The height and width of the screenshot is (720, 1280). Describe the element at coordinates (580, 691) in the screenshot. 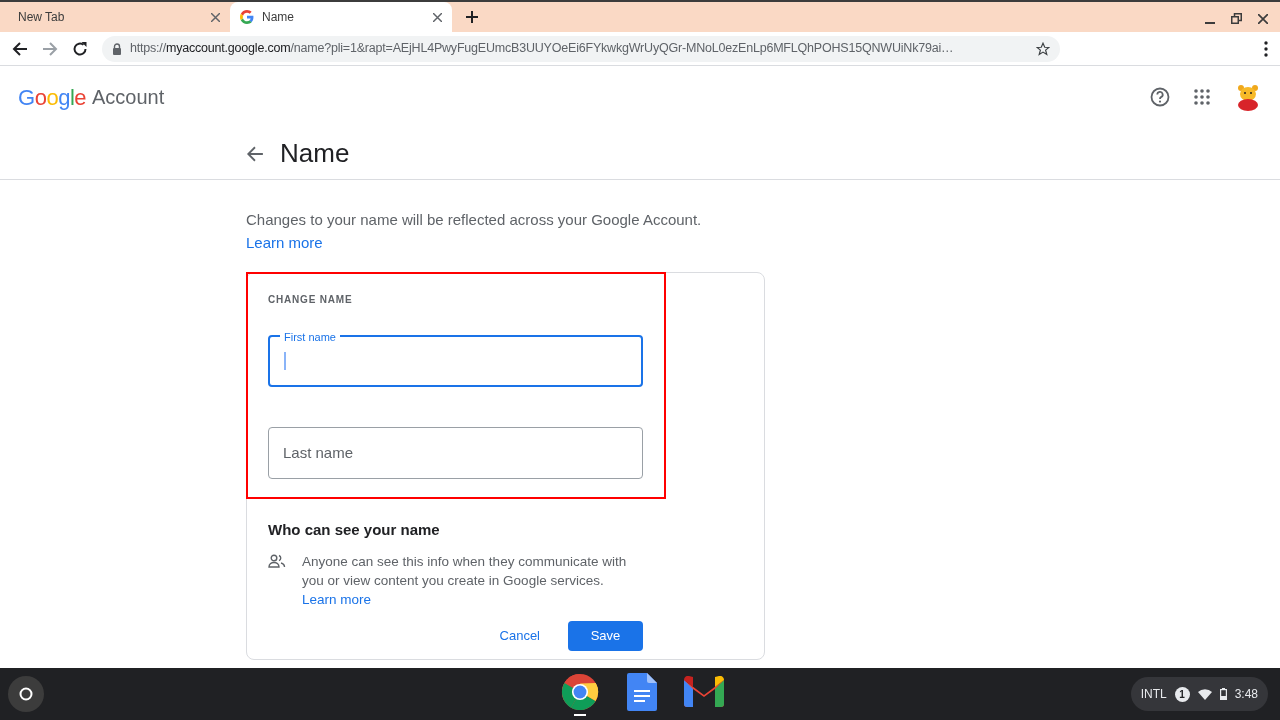

I see `chrome-icon` at that location.